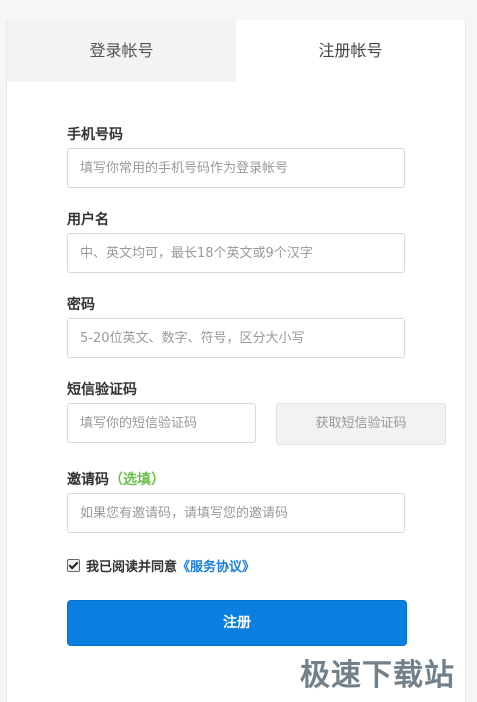 Image resolution: width=477 pixels, height=702 pixels. I want to click on invite-label: 邀请码, so click(88, 480).